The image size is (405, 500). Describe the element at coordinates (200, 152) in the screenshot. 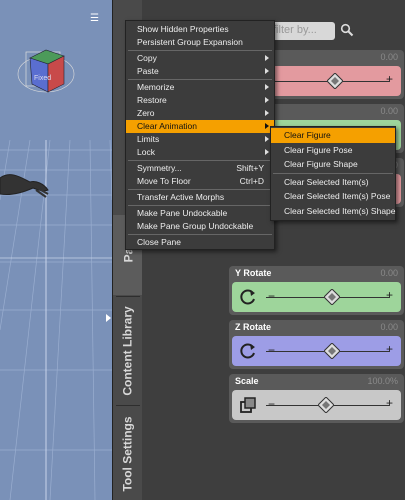

I see `menu-item-lock: Lock` at that location.